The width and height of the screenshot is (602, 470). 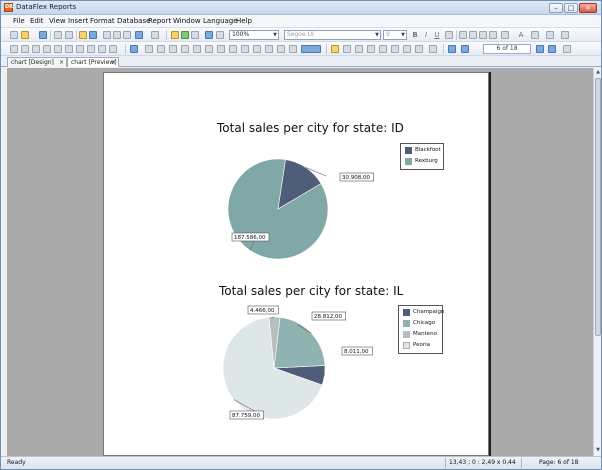 What do you see at coordinates (465, 49) in the screenshot?
I see `previous-page-icon` at bounding box center [465, 49].